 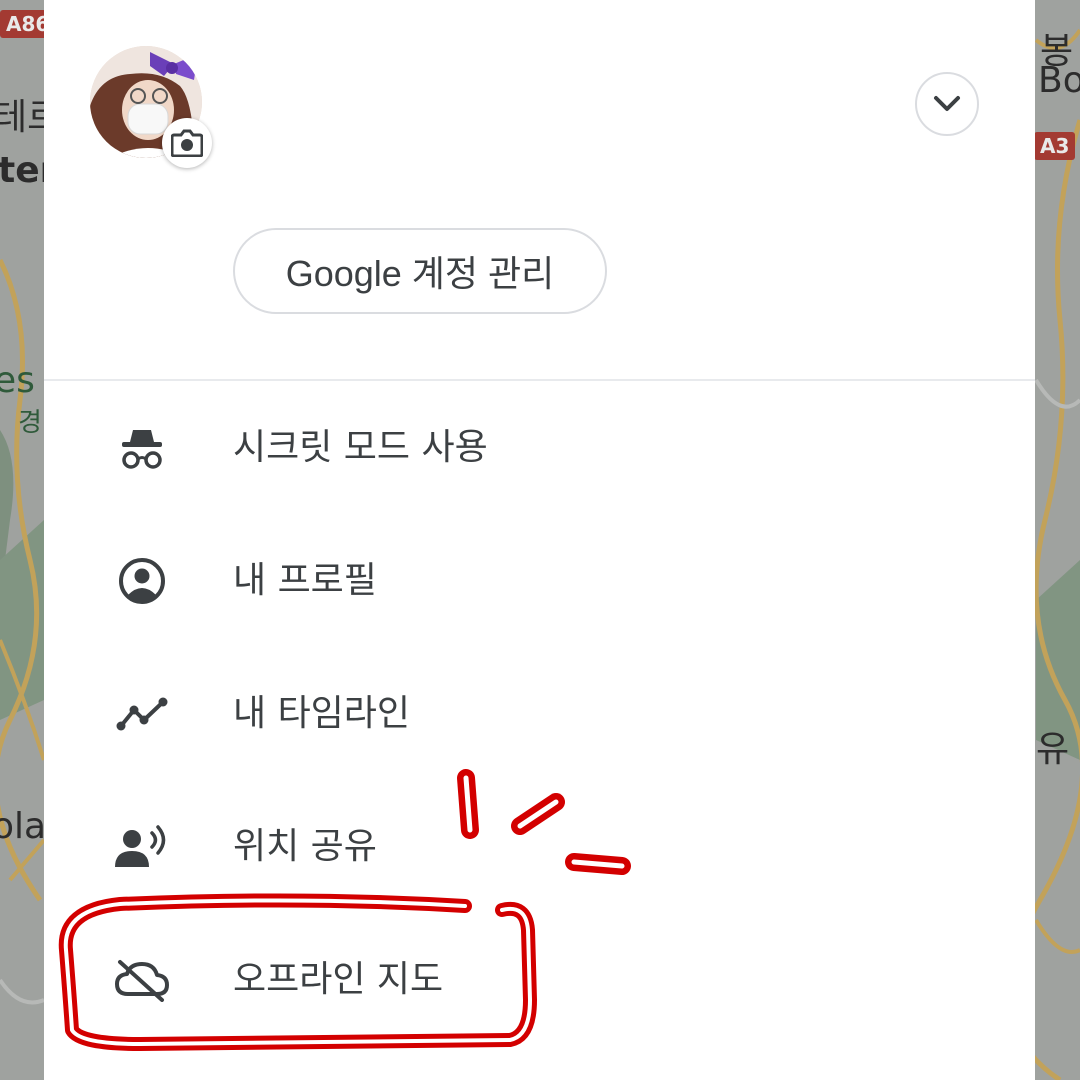 What do you see at coordinates (142, 980) in the screenshot?
I see `cloud-off-icon` at bounding box center [142, 980].